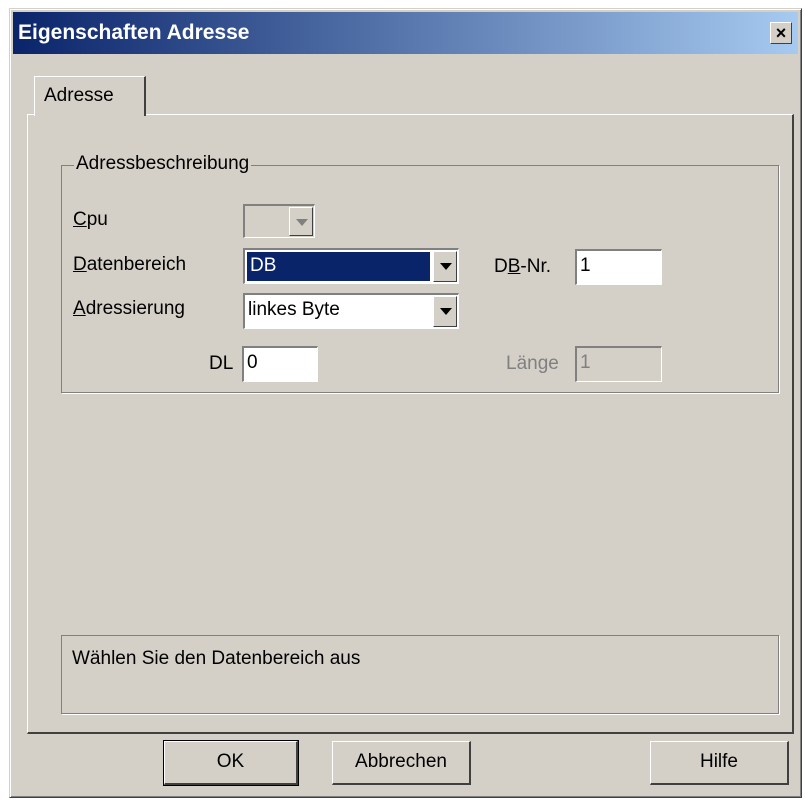  I want to click on adressierung-label-mnemonic: A, so click(79, 308).